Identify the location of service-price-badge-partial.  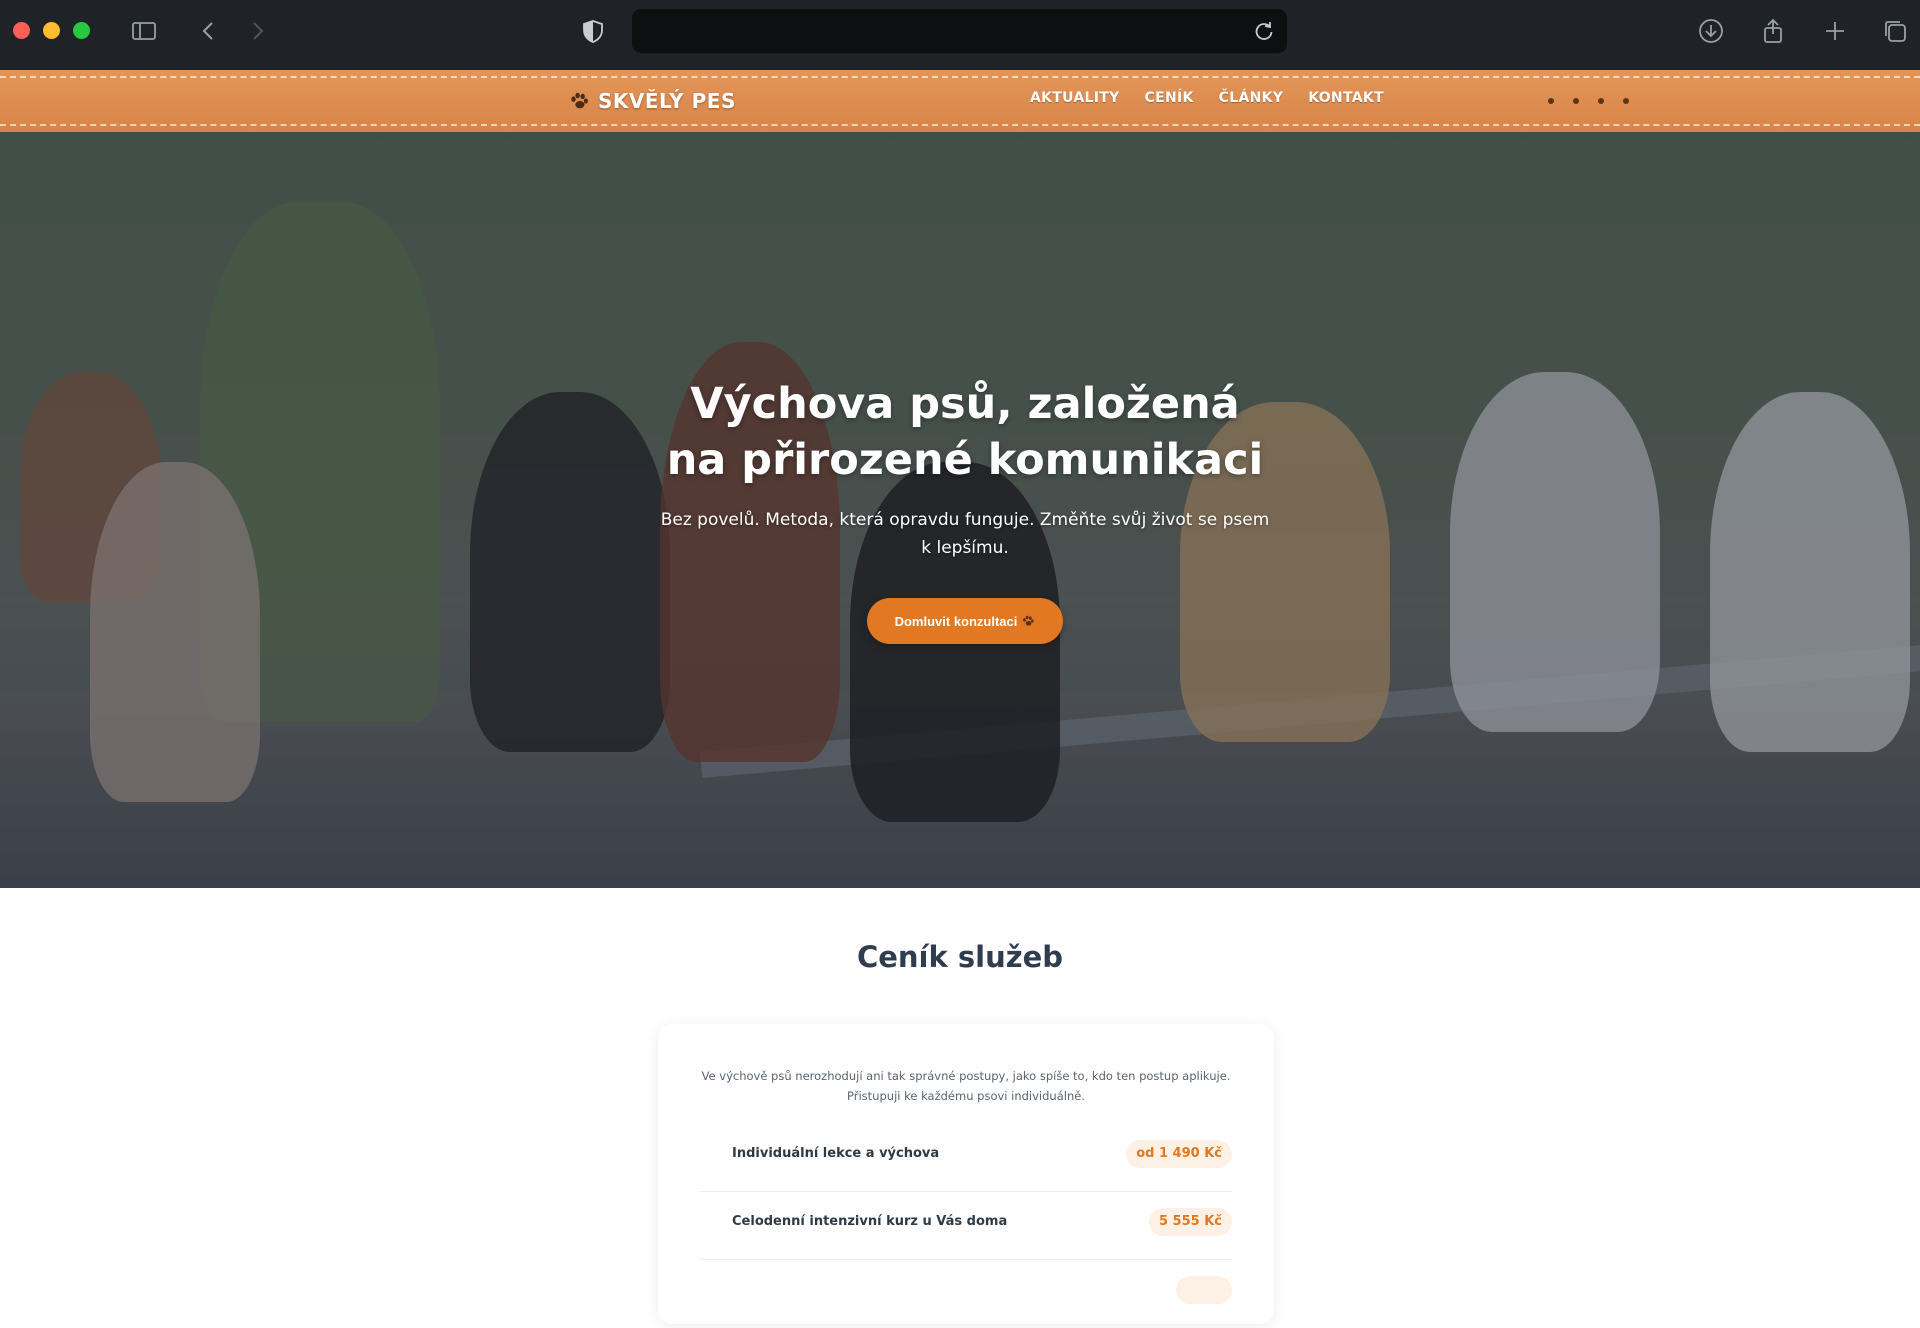
(1204, 1290).